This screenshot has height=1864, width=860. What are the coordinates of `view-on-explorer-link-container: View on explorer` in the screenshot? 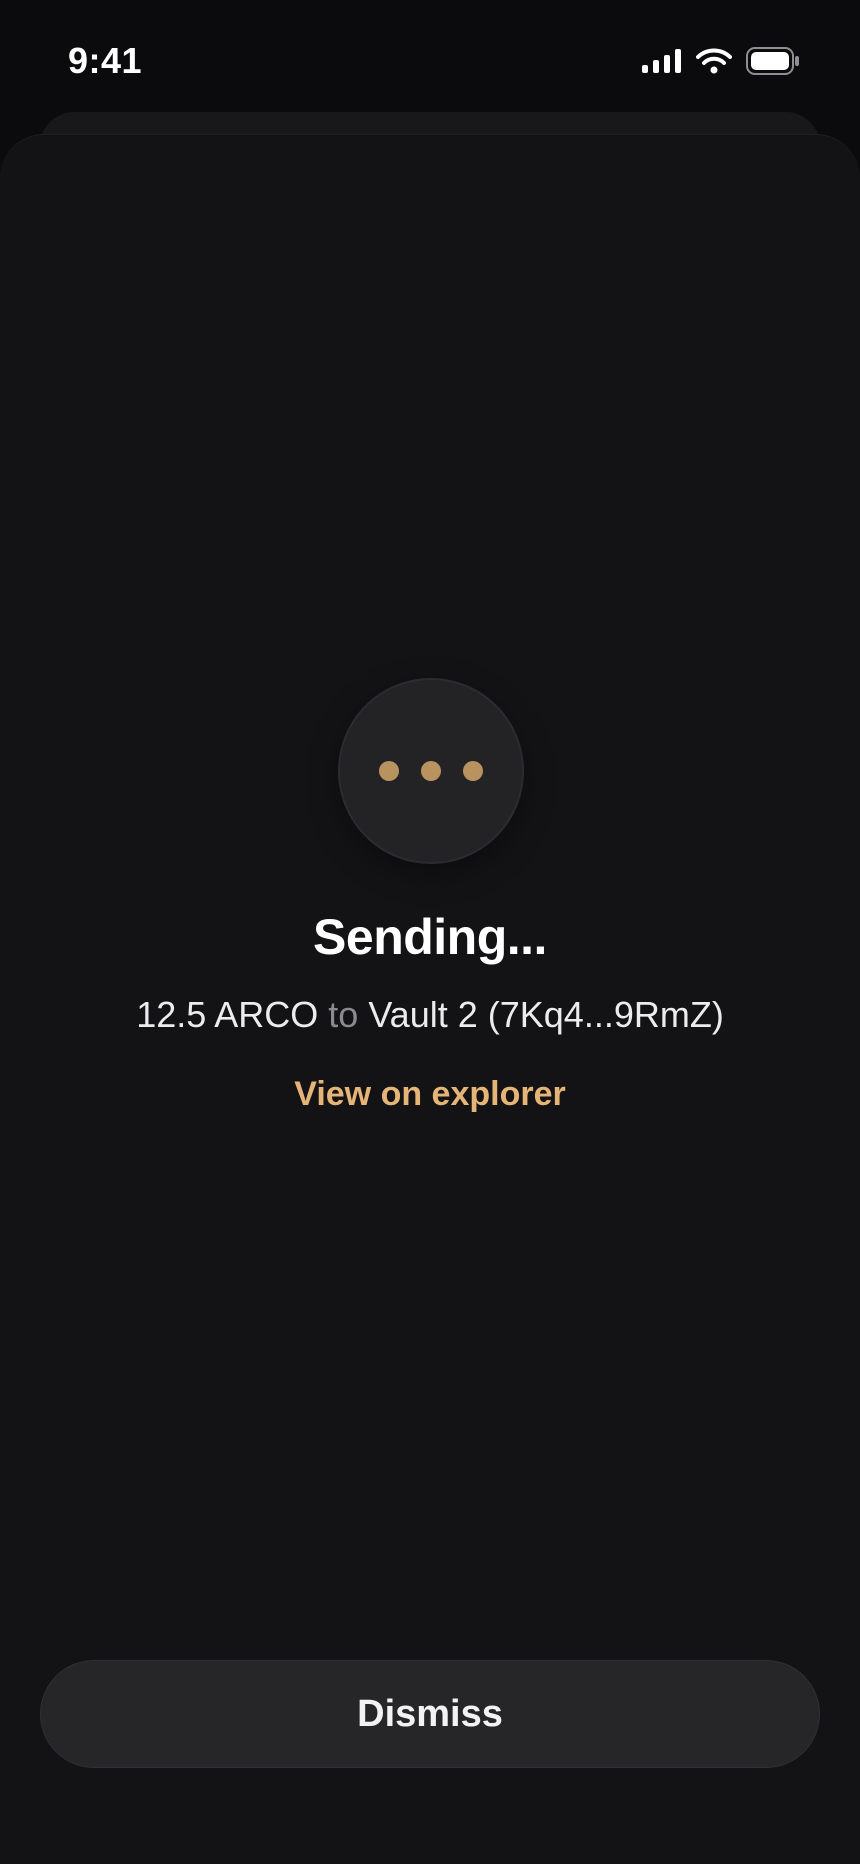 It's located at (430, 1094).